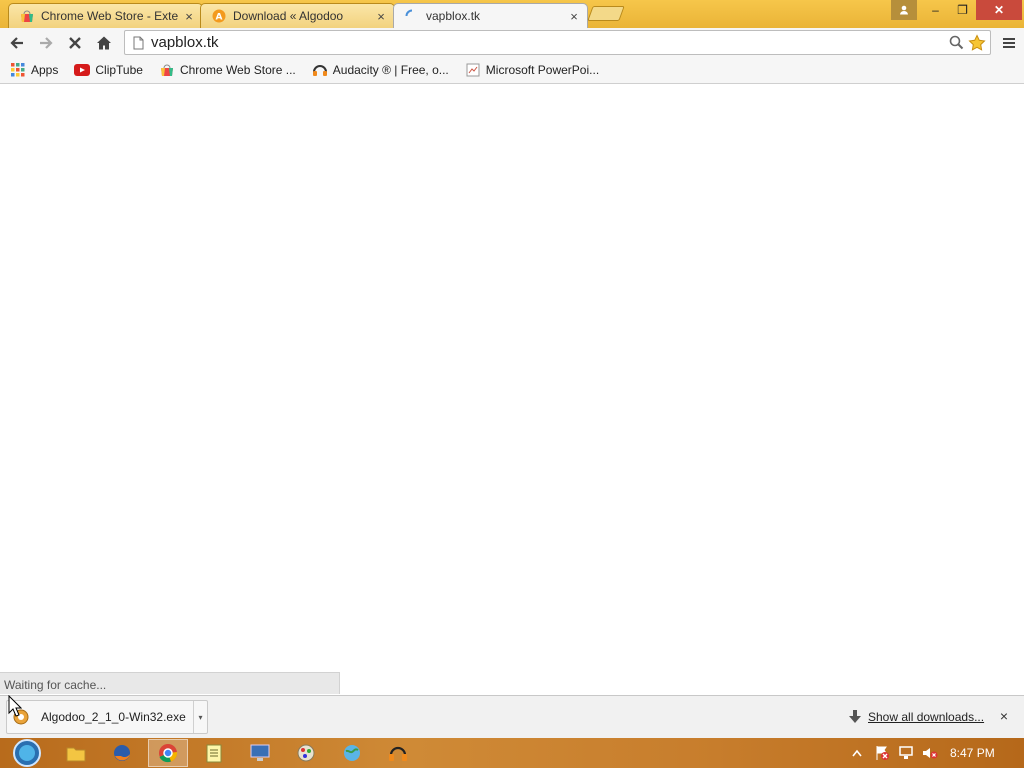  What do you see at coordinates (977, 43) in the screenshot?
I see `star-icon` at bounding box center [977, 43].